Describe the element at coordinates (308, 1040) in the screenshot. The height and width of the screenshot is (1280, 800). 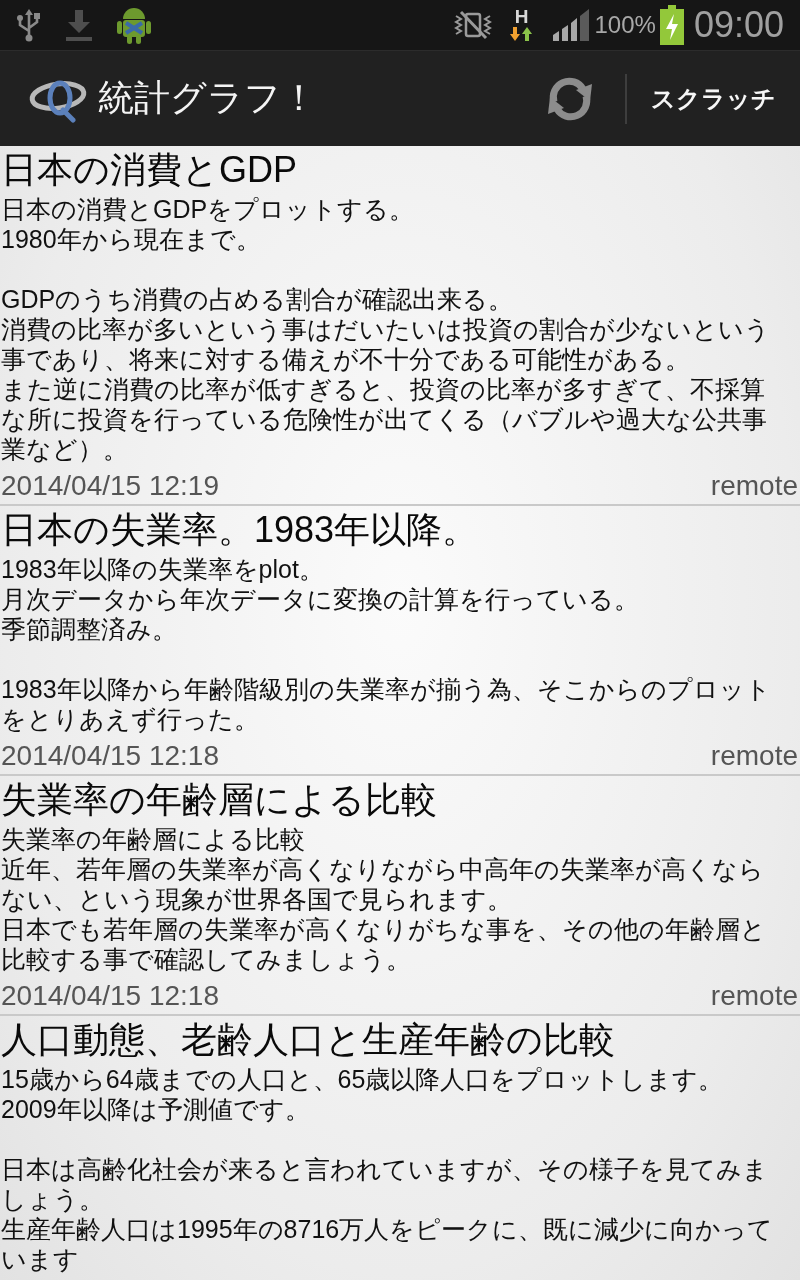
I see `entry-title: 人口動態、老齢人口と生産年齢の比較` at that location.